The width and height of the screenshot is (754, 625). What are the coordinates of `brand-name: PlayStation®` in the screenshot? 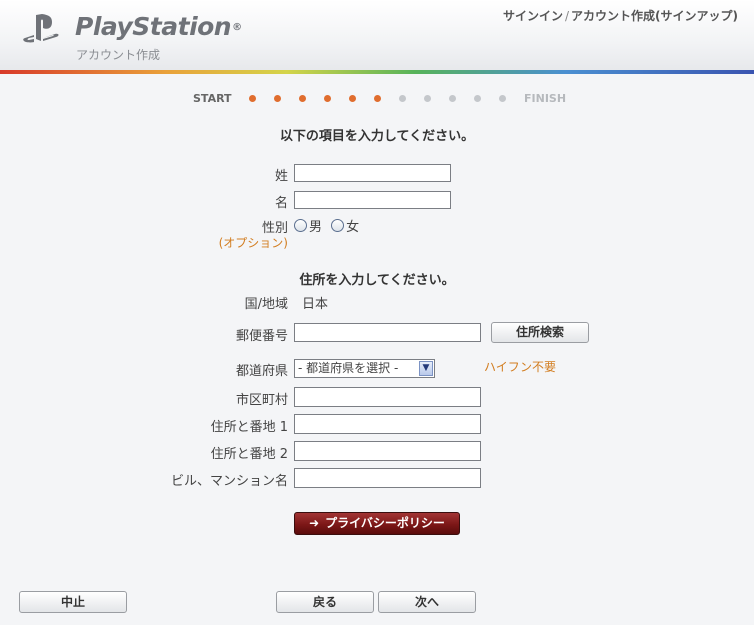 It's located at (158, 26).